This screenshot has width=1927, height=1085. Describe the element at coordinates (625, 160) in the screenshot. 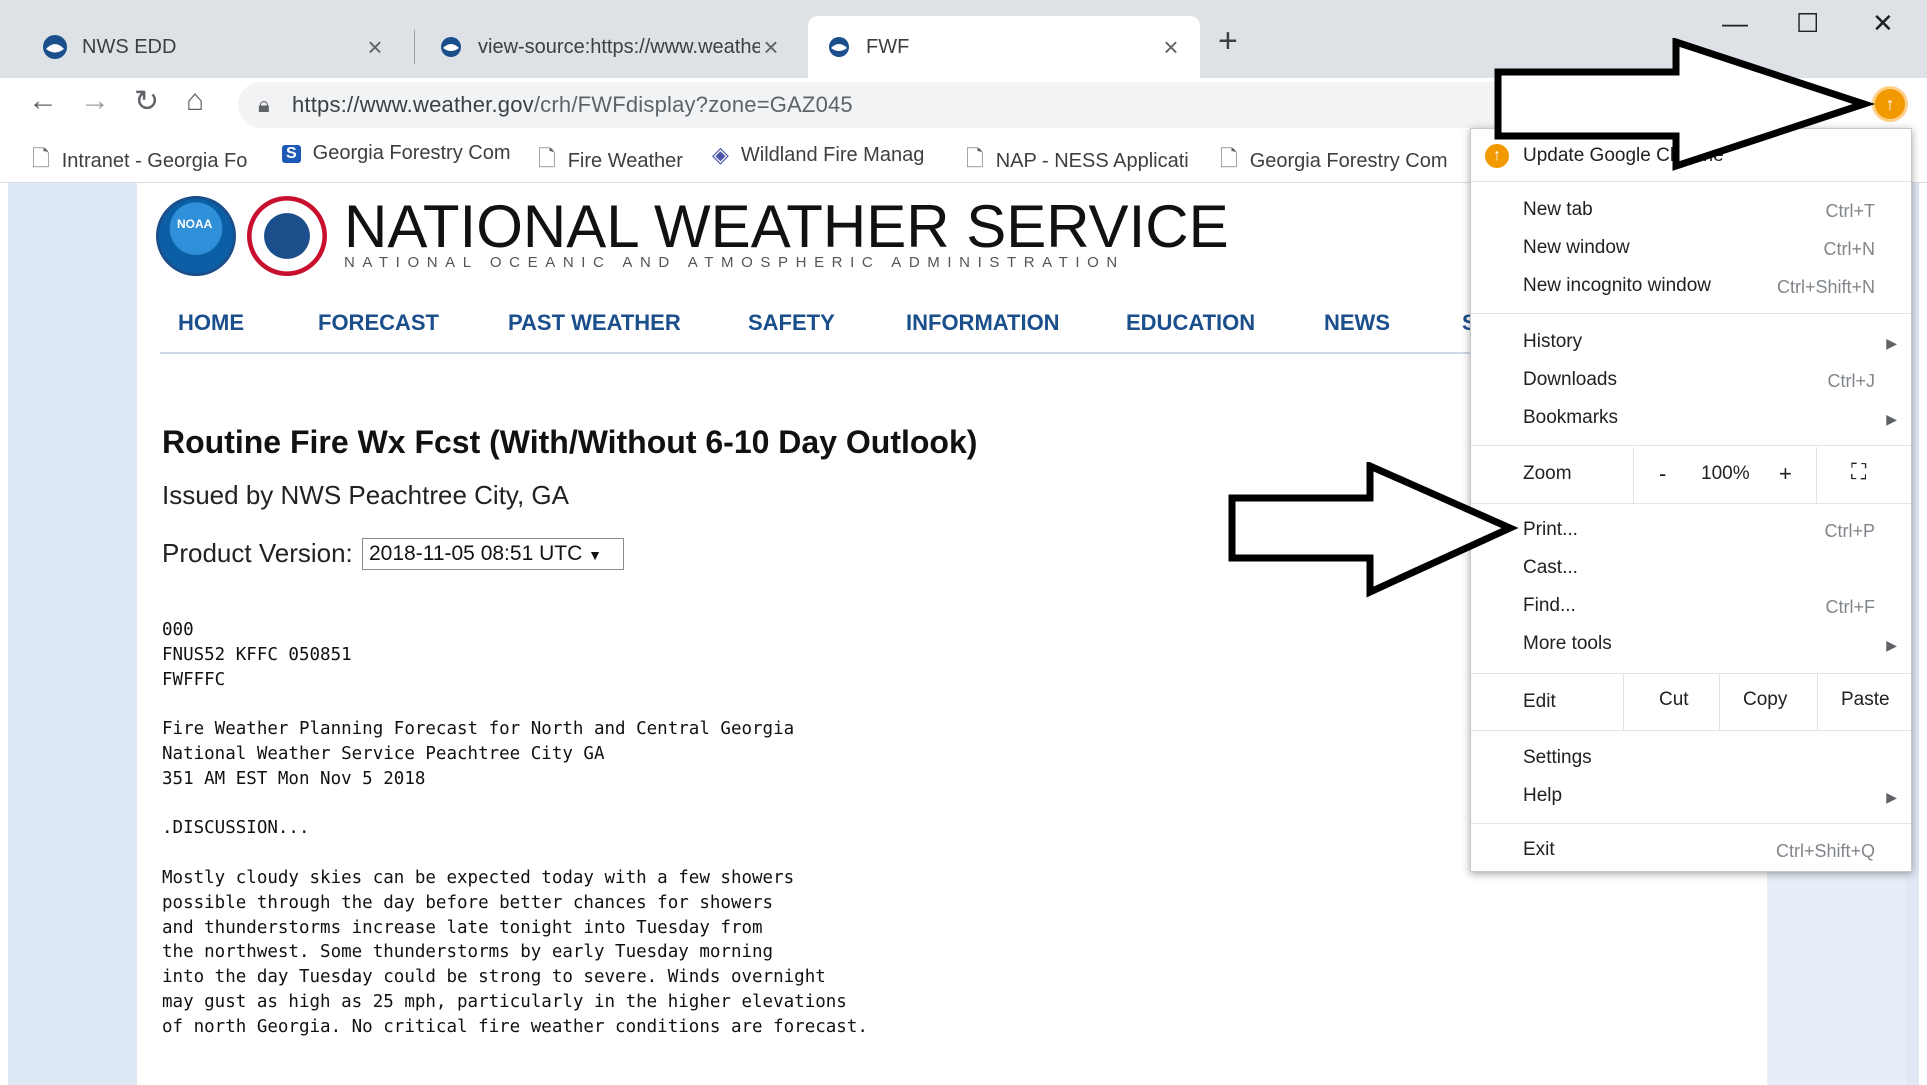

I see `bookmark-label: Fire Weather` at that location.